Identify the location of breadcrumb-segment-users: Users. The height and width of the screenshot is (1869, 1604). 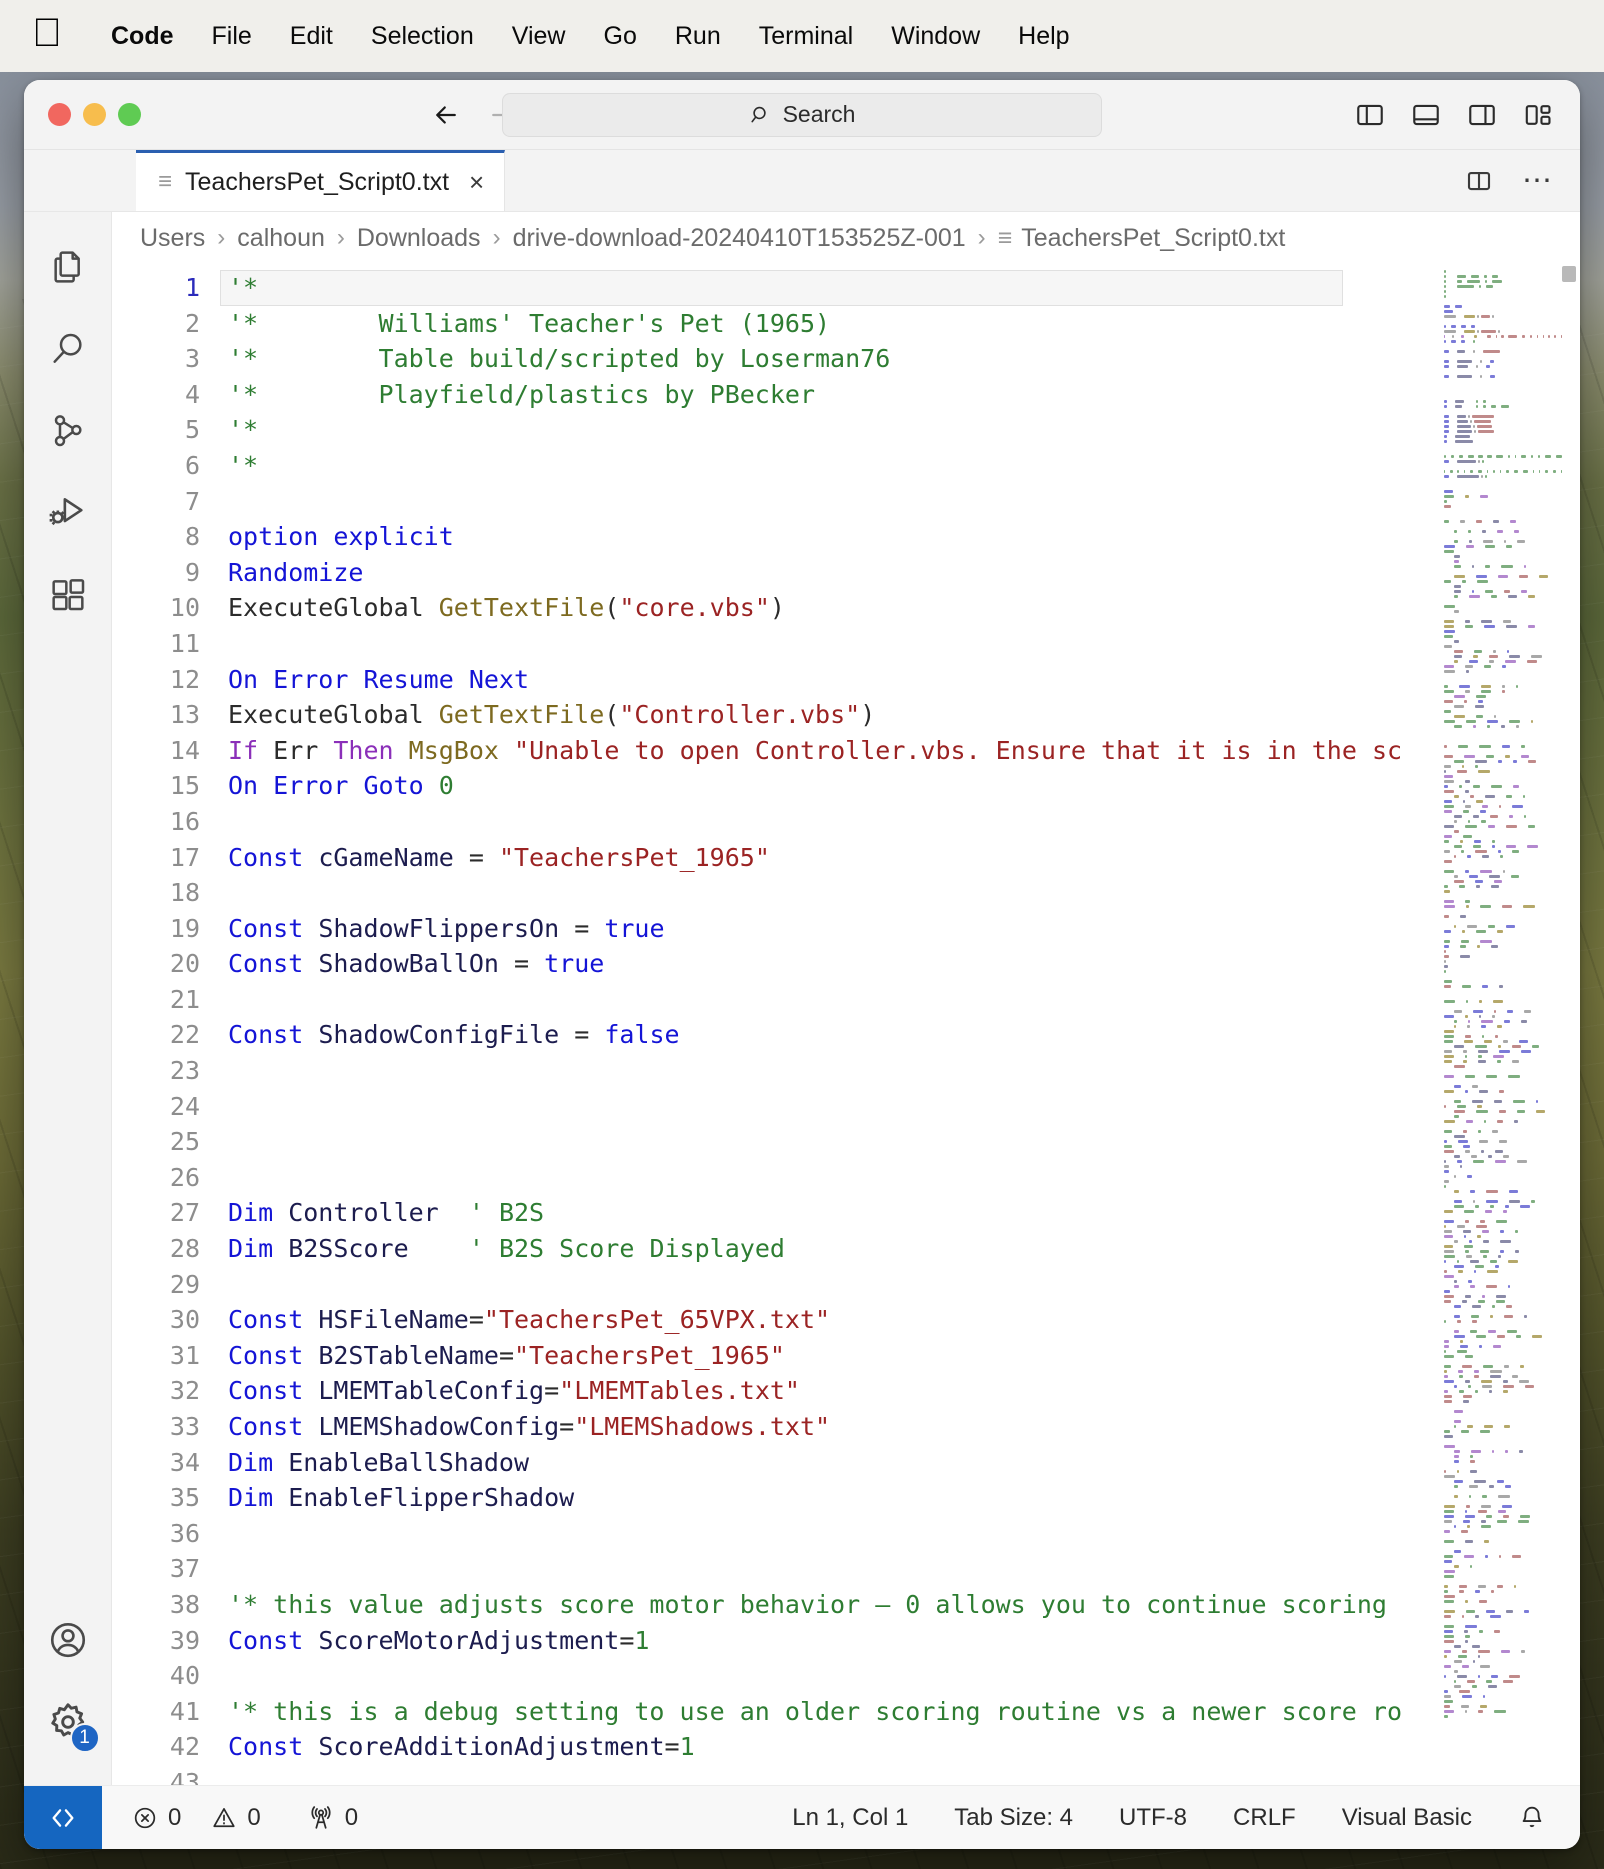
(172, 238).